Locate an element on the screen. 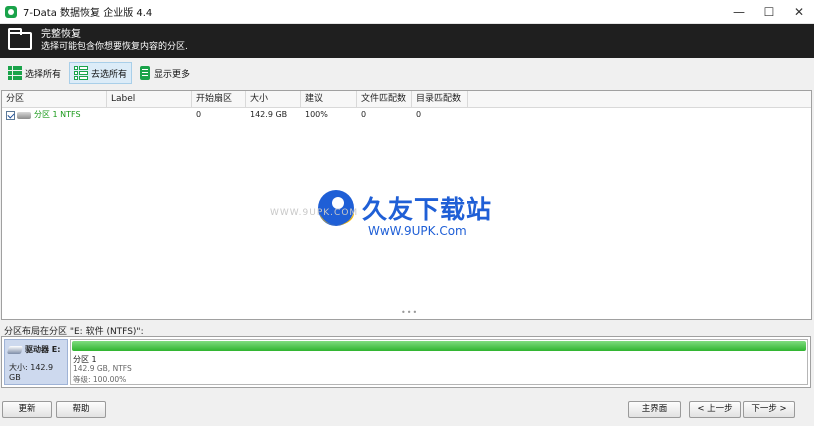 The width and height of the screenshot is (814, 426). minimize-button: — is located at coordinates (739, 12).